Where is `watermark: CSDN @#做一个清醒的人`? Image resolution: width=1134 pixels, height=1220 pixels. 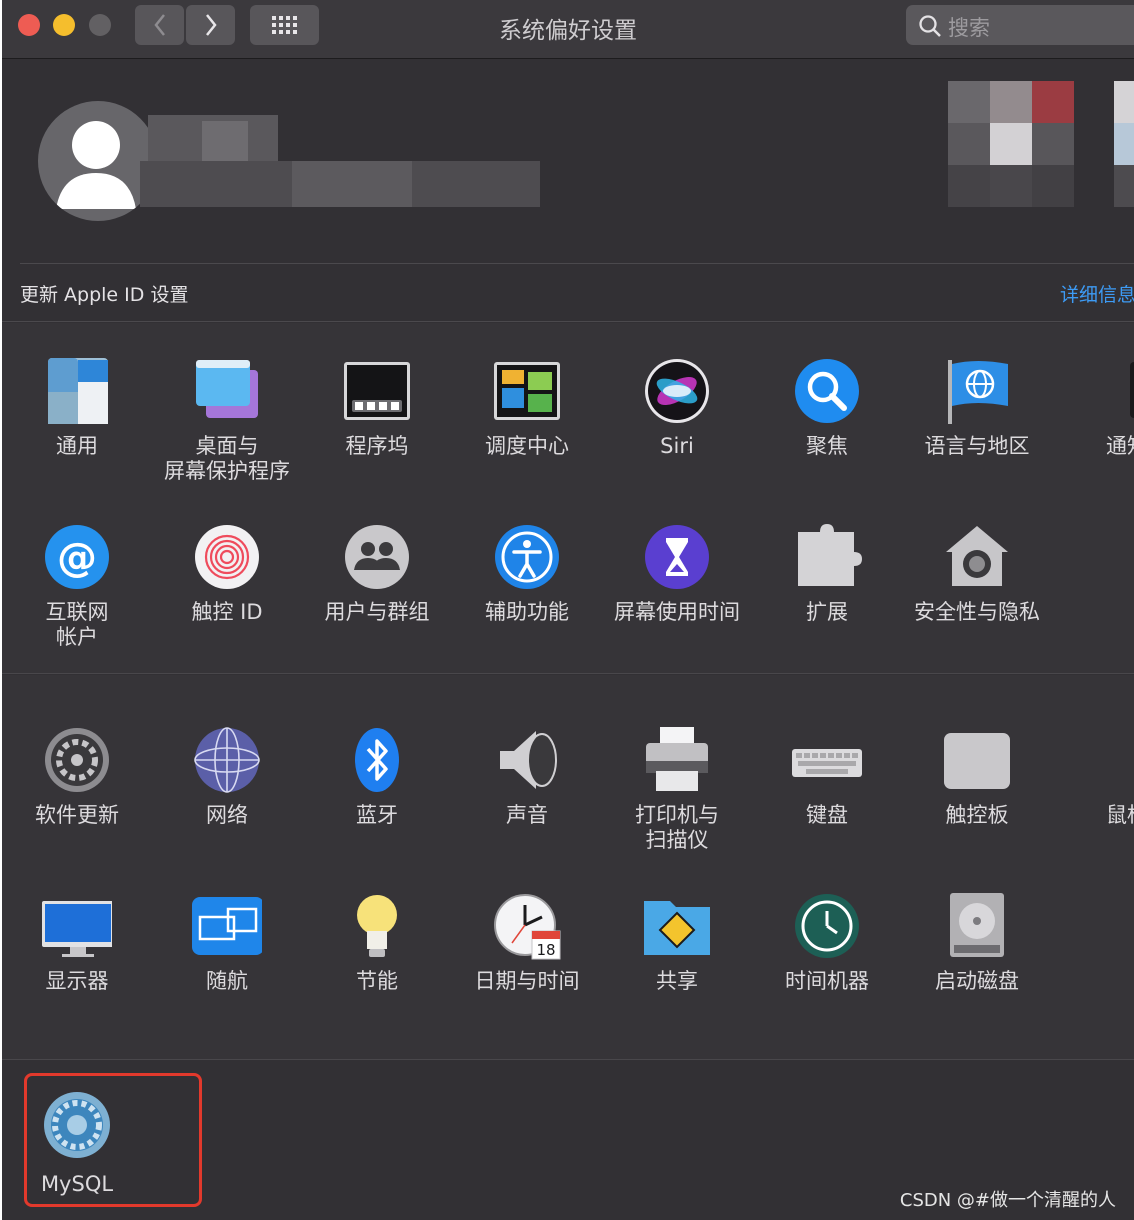 watermark: CSDN @#做一个清醒的人 is located at coordinates (1007, 1200).